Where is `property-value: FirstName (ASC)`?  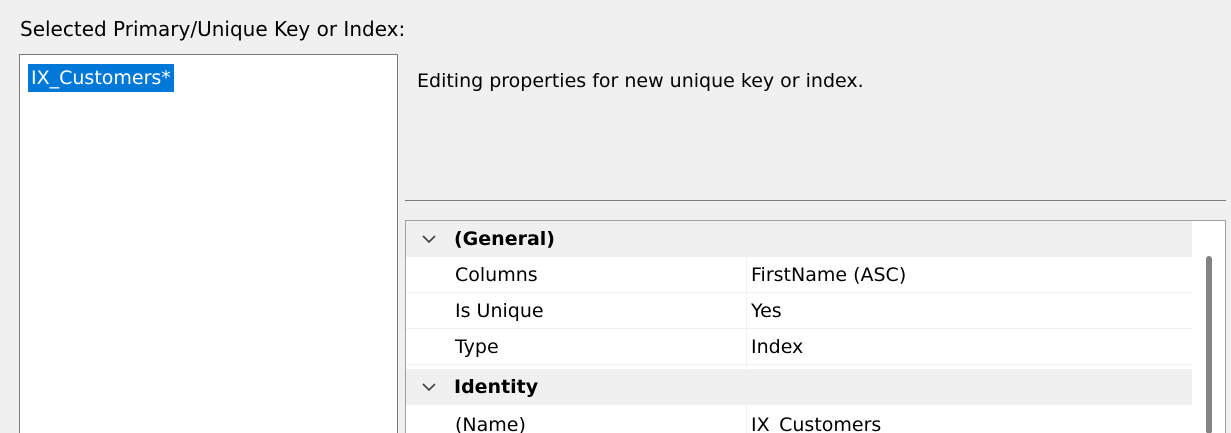 property-value: FirstName (ASC) is located at coordinates (828, 275).